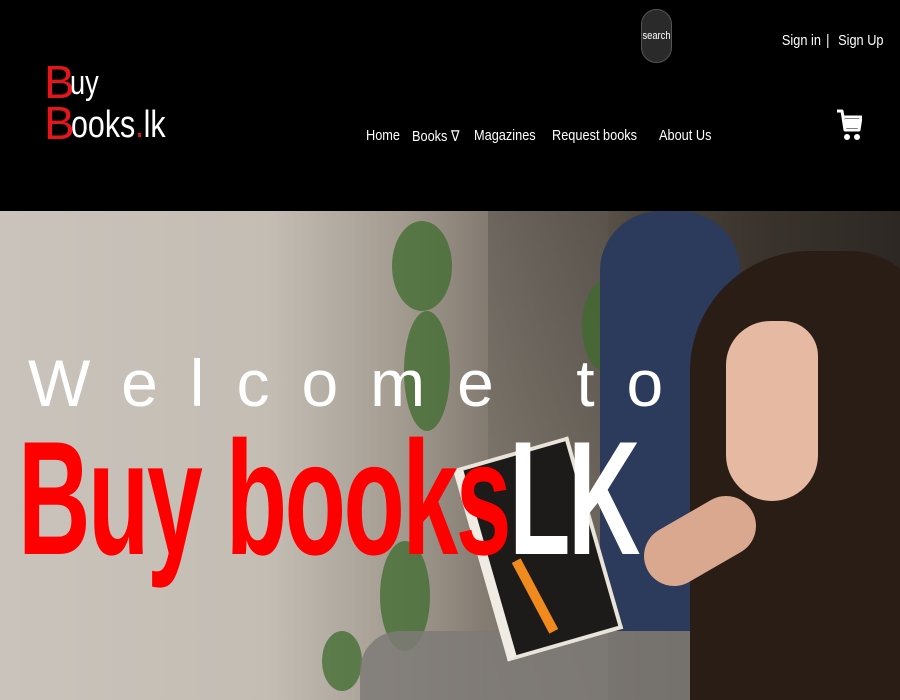  What do you see at coordinates (505, 136) in the screenshot?
I see `nav-magazines: Magazines` at bounding box center [505, 136].